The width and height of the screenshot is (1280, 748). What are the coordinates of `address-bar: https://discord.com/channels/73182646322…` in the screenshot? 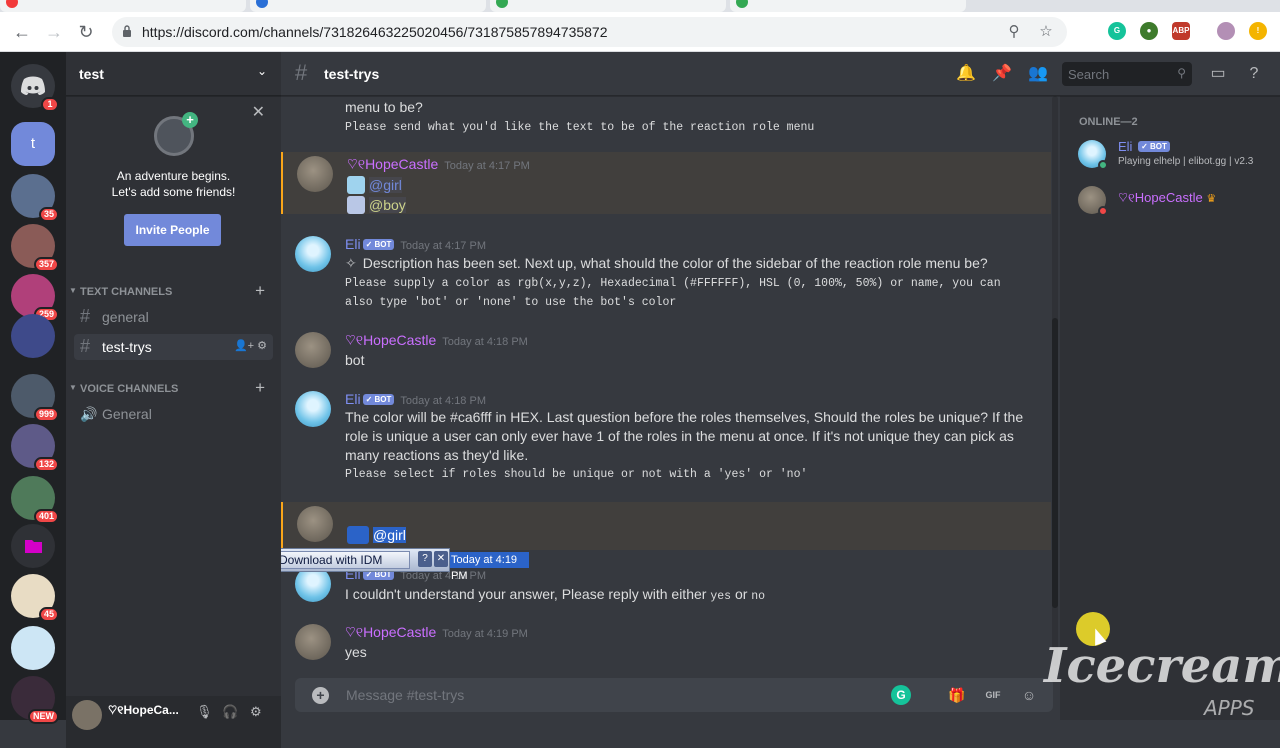 It's located at (589, 32).